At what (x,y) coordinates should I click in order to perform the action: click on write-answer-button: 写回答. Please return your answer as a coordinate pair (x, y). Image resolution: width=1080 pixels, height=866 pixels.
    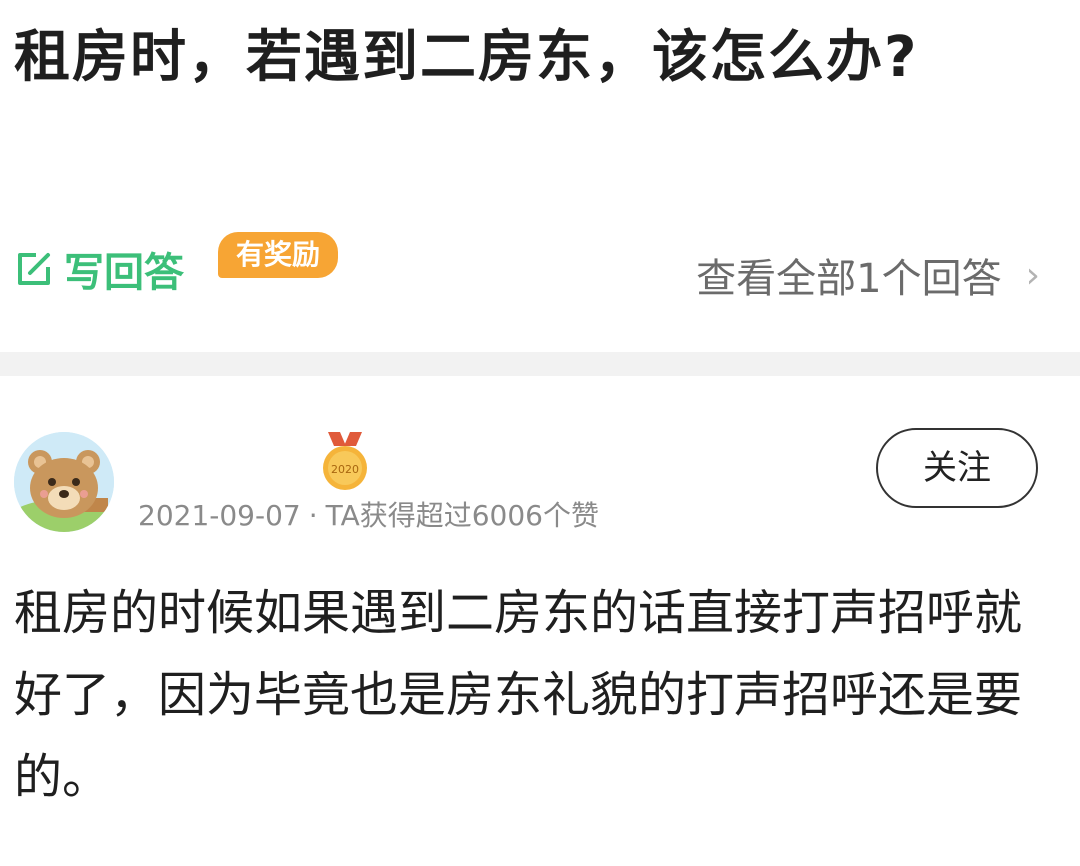
    Looking at the image, I should click on (99, 269).